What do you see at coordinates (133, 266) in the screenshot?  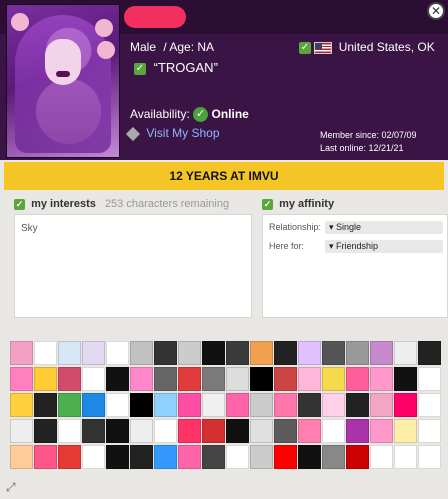 I see `interests-panel: Sky` at bounding box center [133, 266].